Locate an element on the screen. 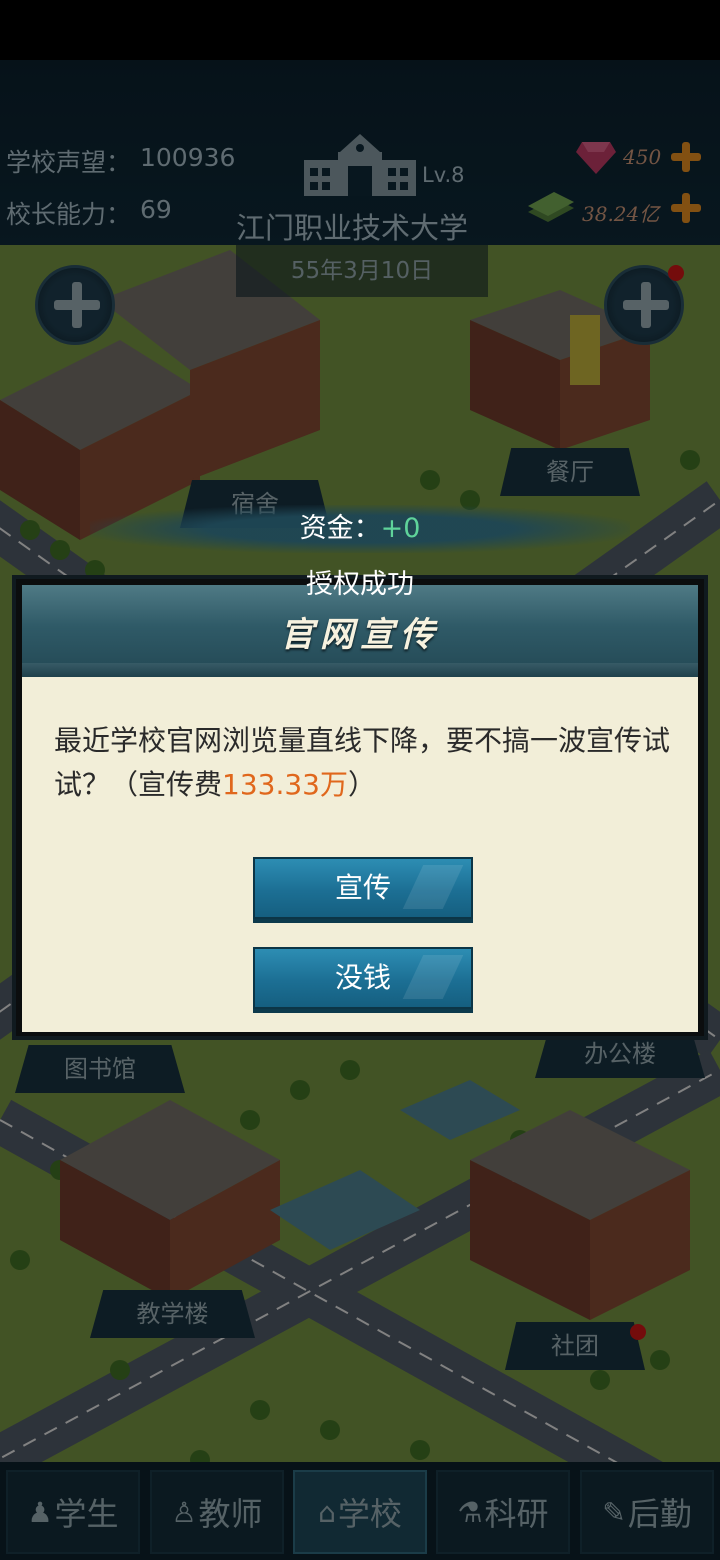 The height and width of the screenshot is (1560, 720). dialog-message: 最近学校官网浏览量直线下降，要不搞一波宣传试试？（宣传费133.33万） is located at coordinates (364, 763).